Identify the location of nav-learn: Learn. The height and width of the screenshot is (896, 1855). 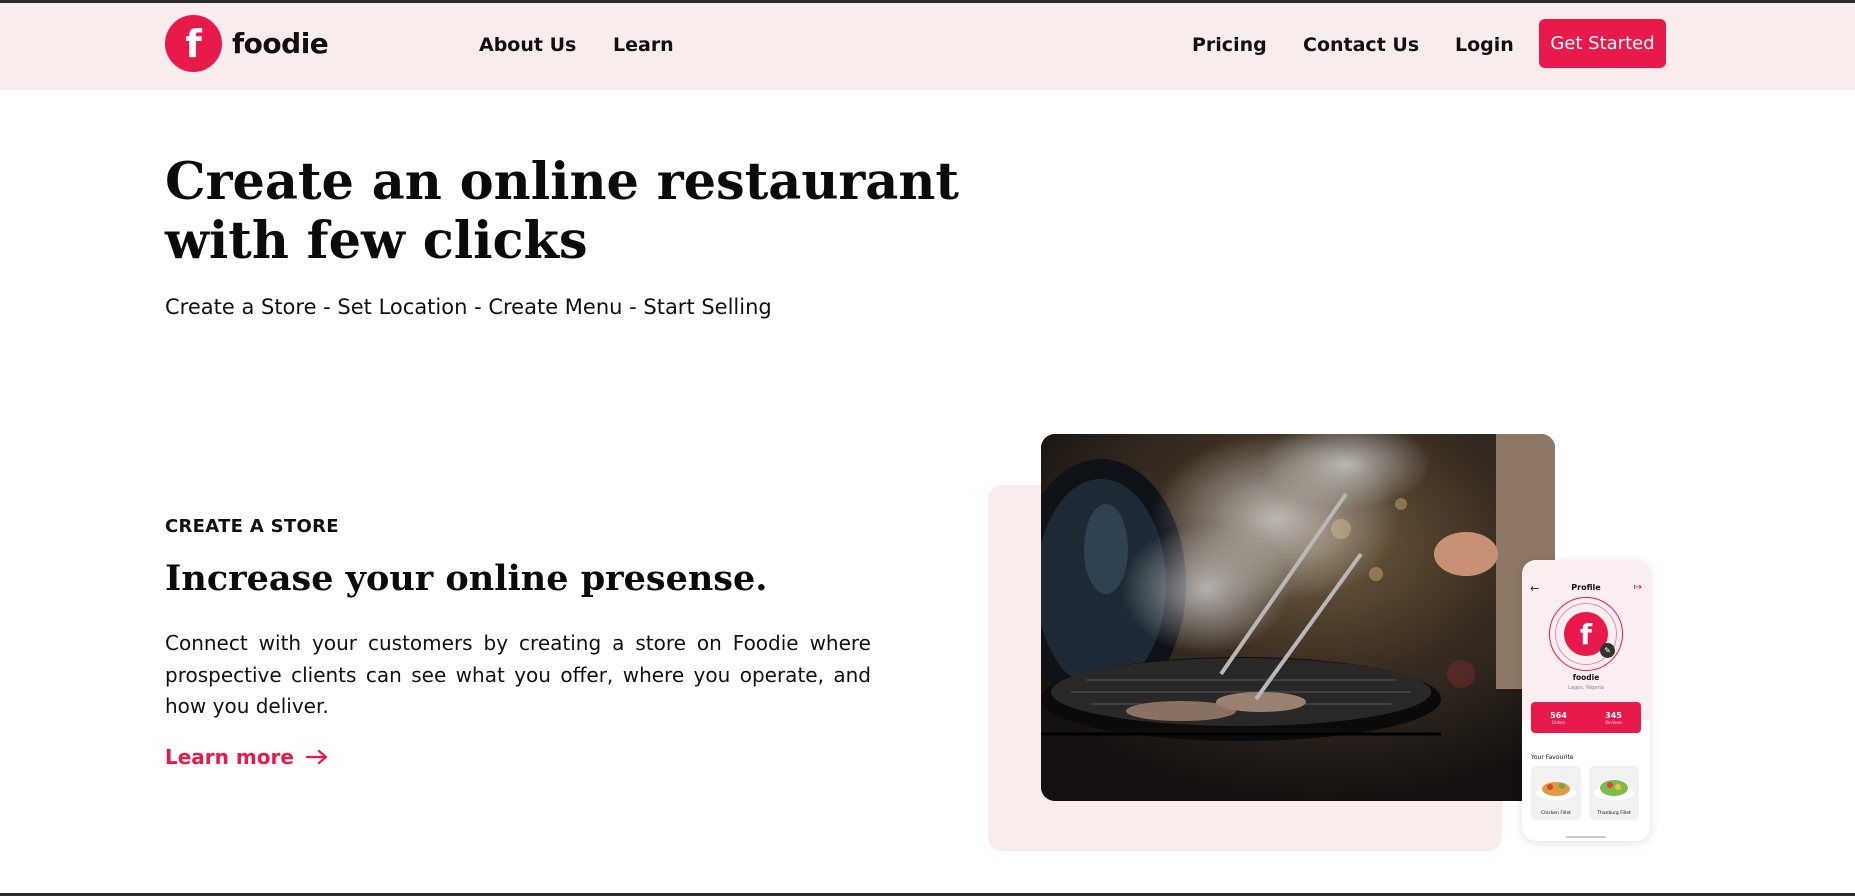
(643, 45).